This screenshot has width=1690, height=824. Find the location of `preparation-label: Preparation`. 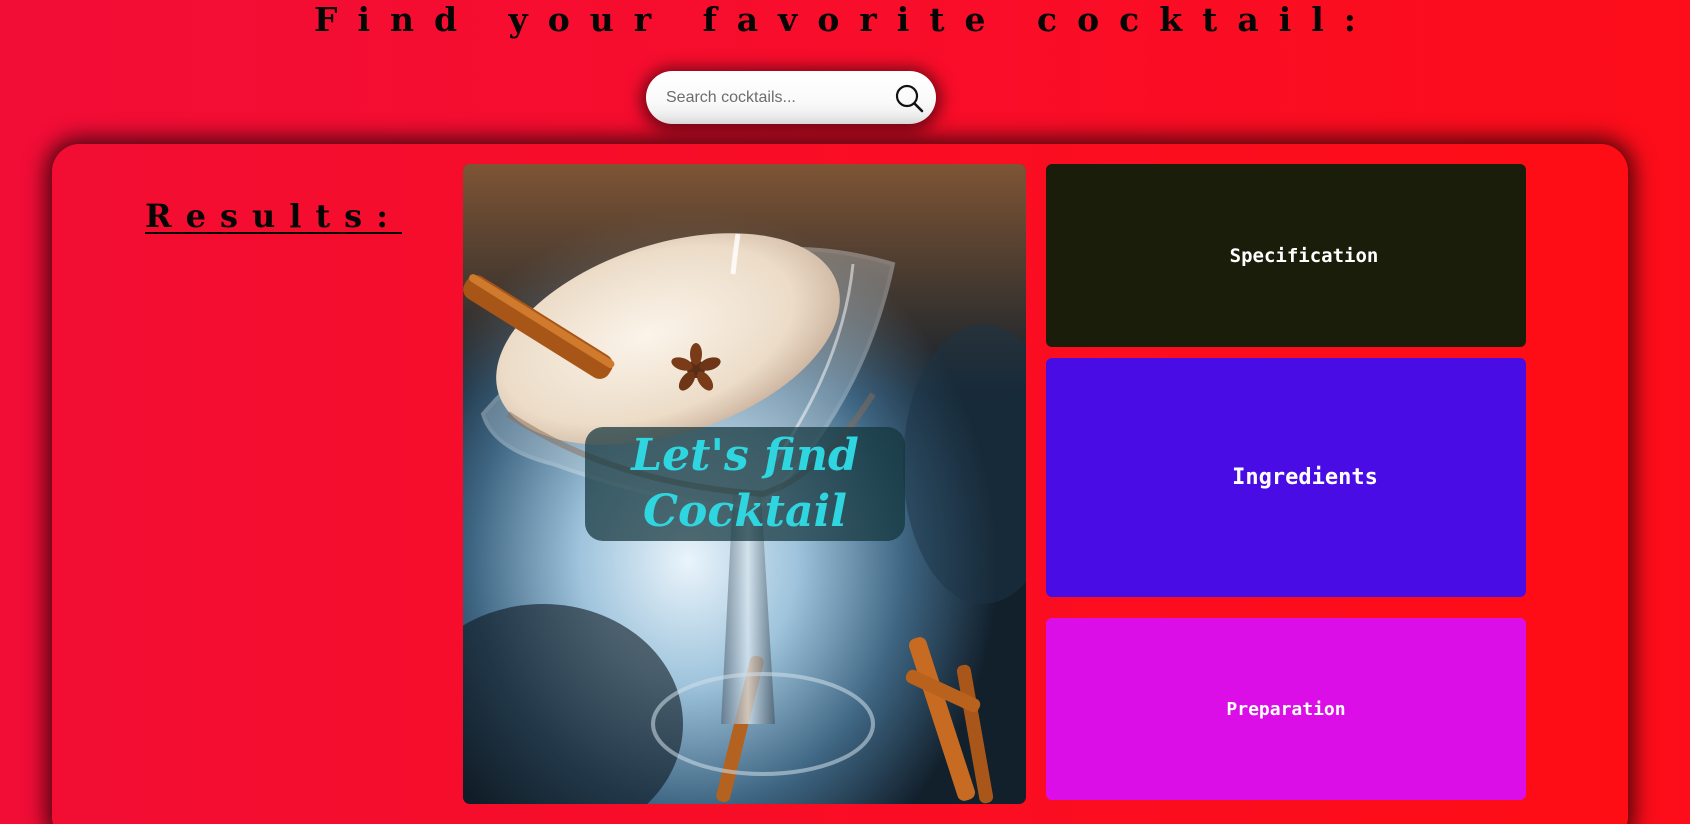

preparation-label: Preparation is located at coordinates (1286, 709).